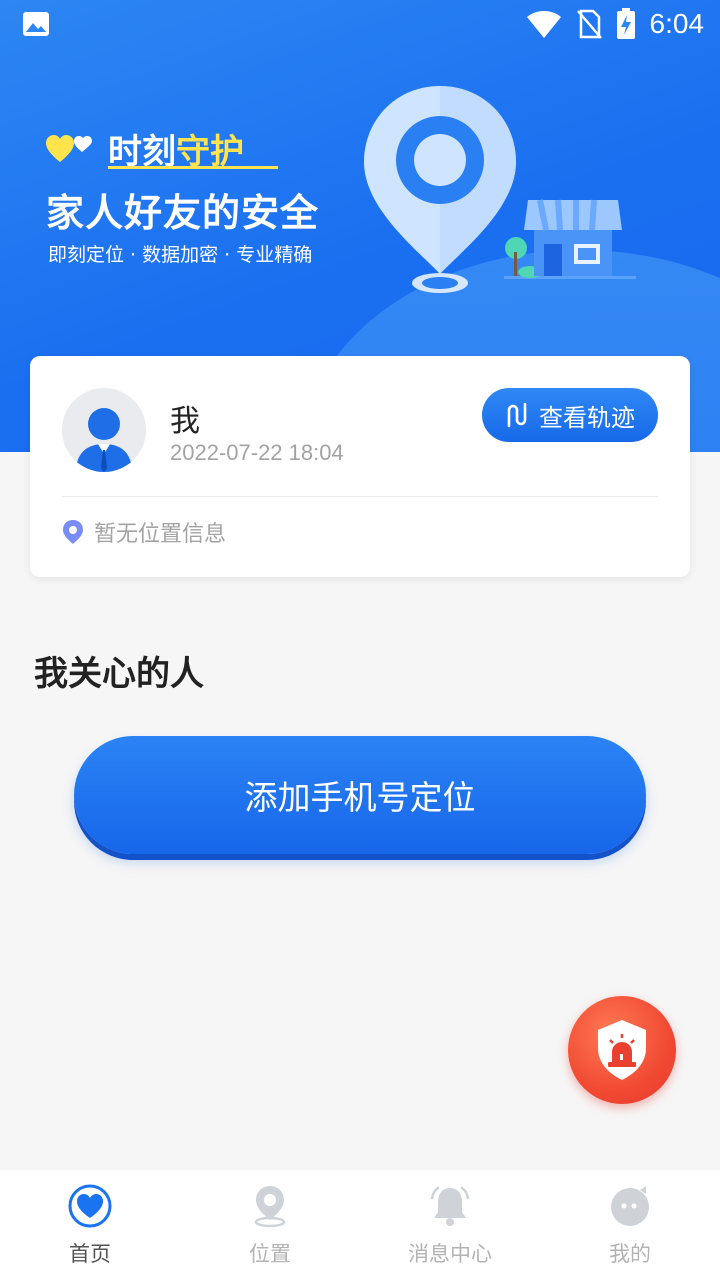  I want to click on hearts-logo-icon, so click(69, 148).